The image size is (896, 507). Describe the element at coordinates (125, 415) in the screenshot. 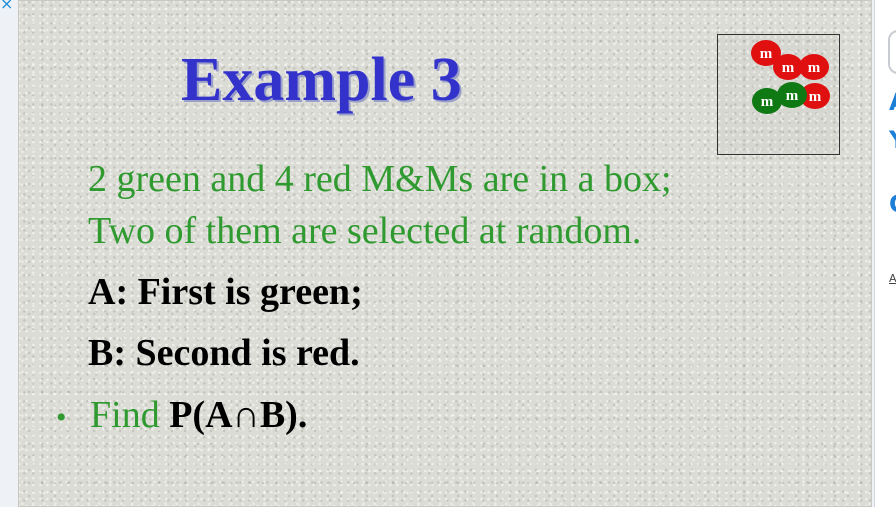

I see `find-label: Find` at that location.